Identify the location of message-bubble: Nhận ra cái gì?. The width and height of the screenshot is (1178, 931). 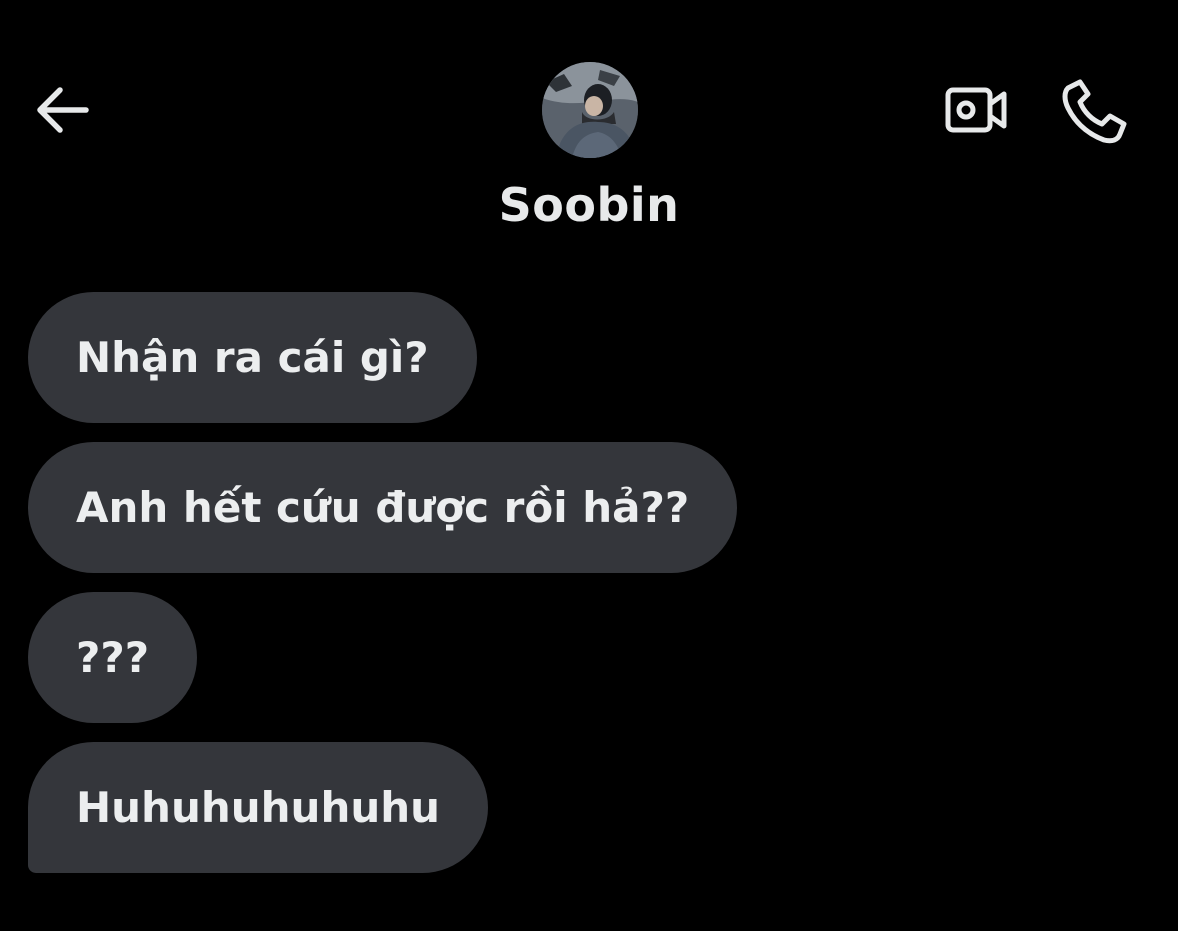
(252, 357).